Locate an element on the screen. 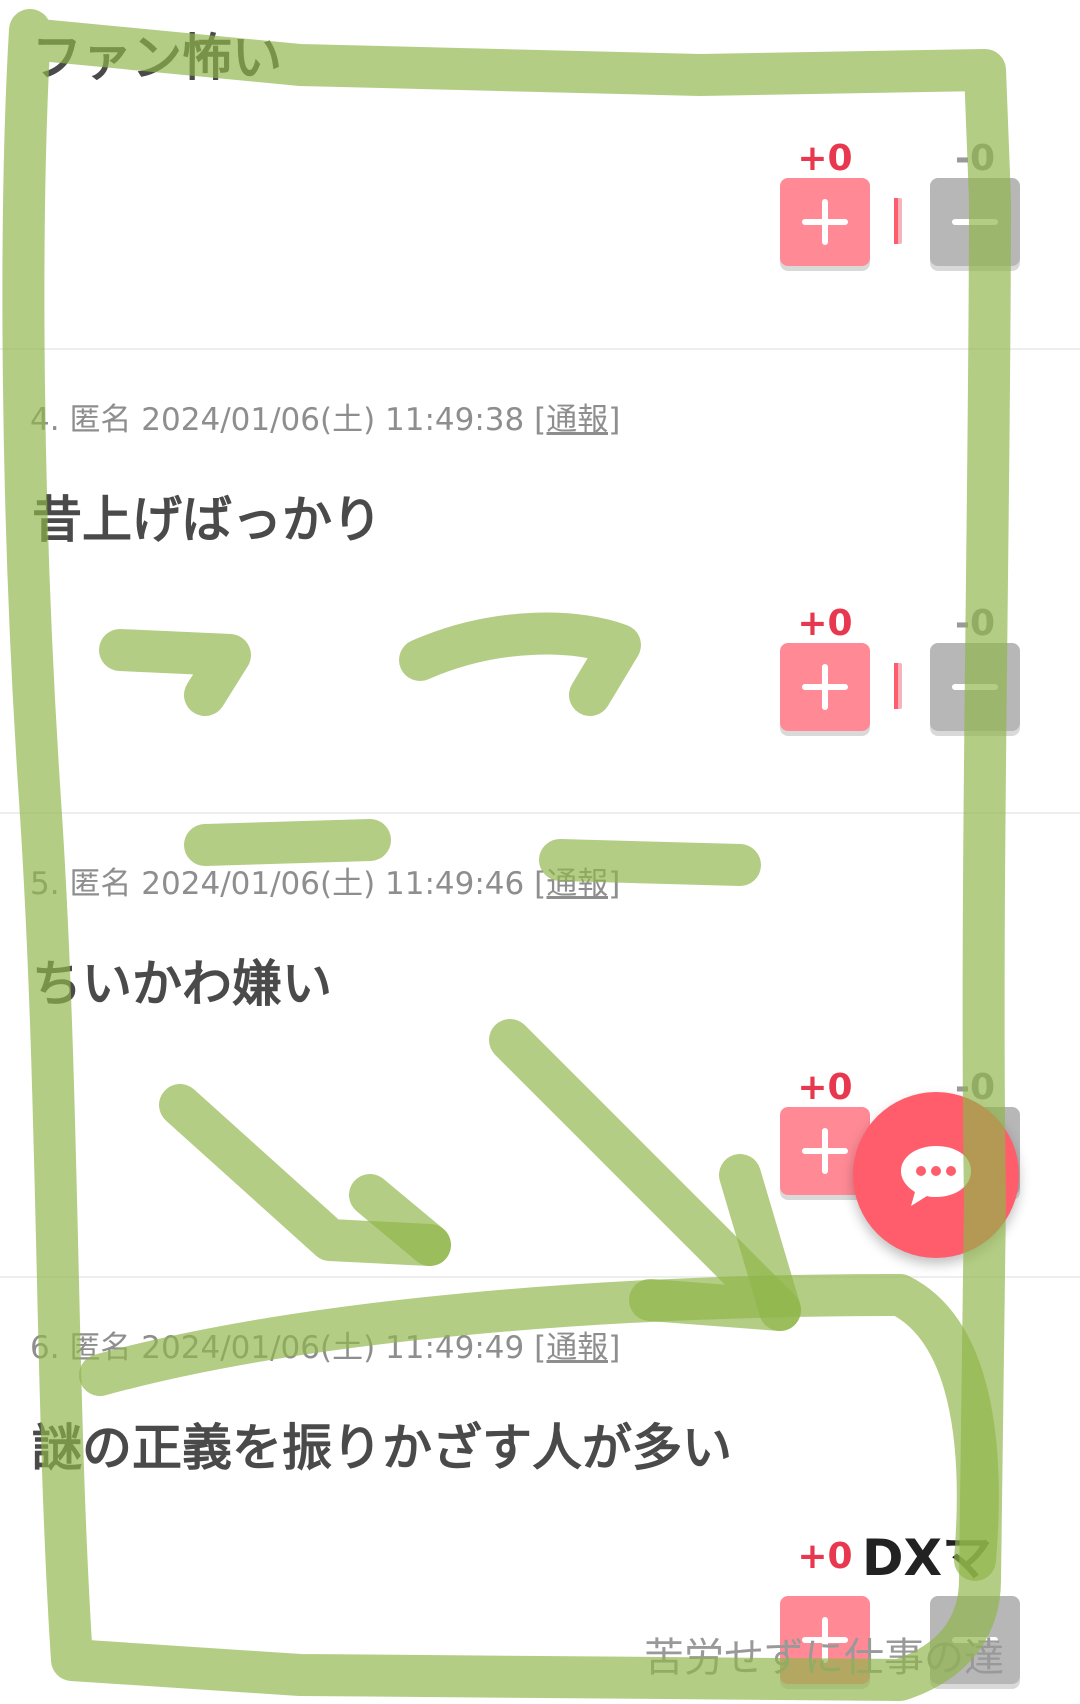 This screenshot has height=1704, width=1080. comment-fab-button is located at coordinates (936, 1175).